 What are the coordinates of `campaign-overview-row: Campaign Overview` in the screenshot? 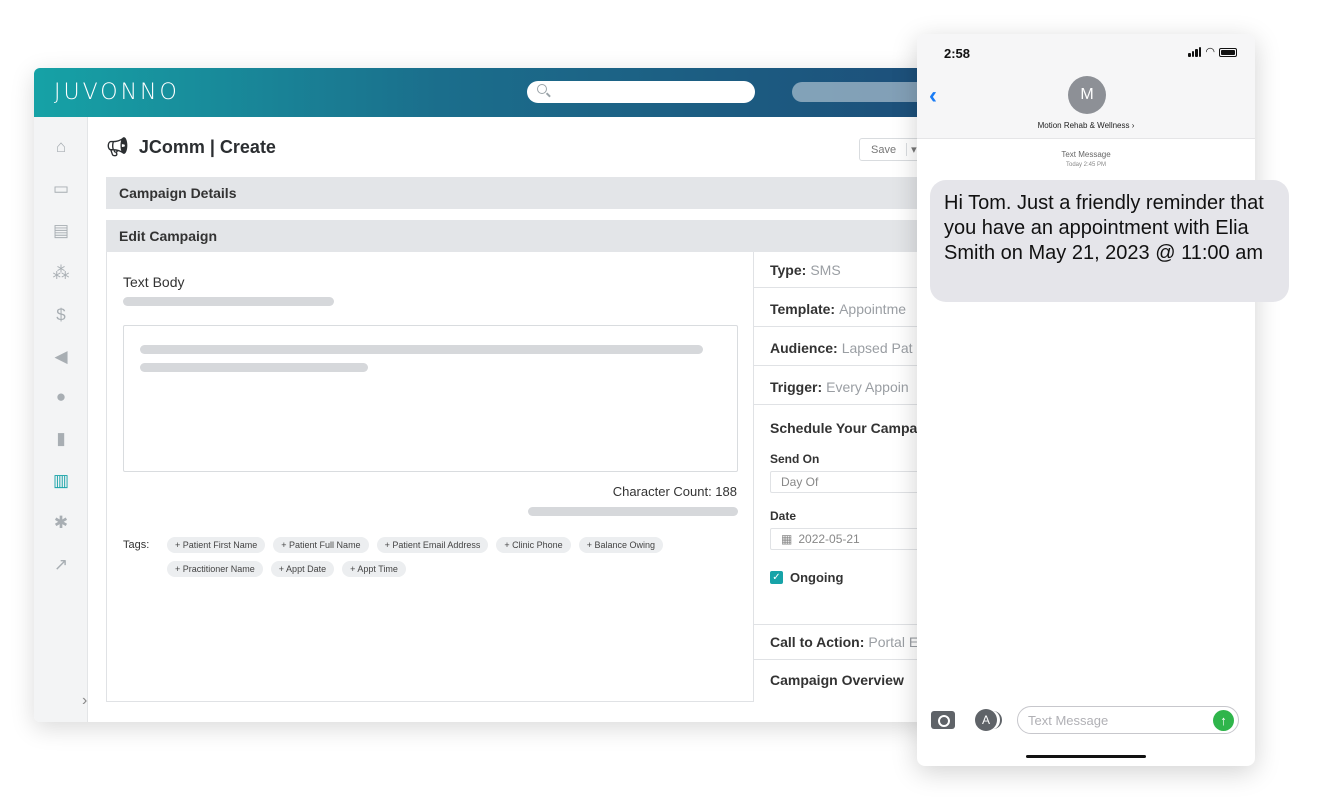 It's located at (844, 680).